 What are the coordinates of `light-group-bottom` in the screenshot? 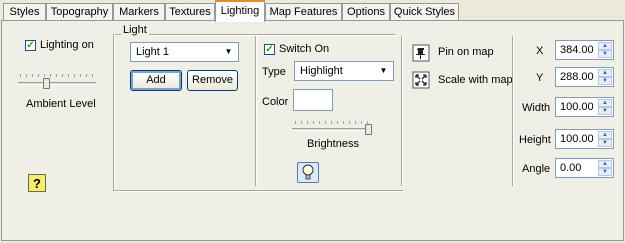 It's located at (258, 191).